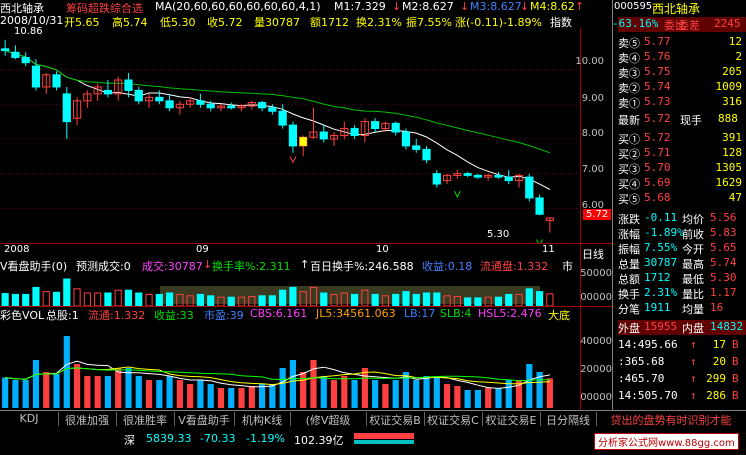 The width and height of the screenshot is (746, 455). I want to click on x-label-11: 11, so click(548, 249).